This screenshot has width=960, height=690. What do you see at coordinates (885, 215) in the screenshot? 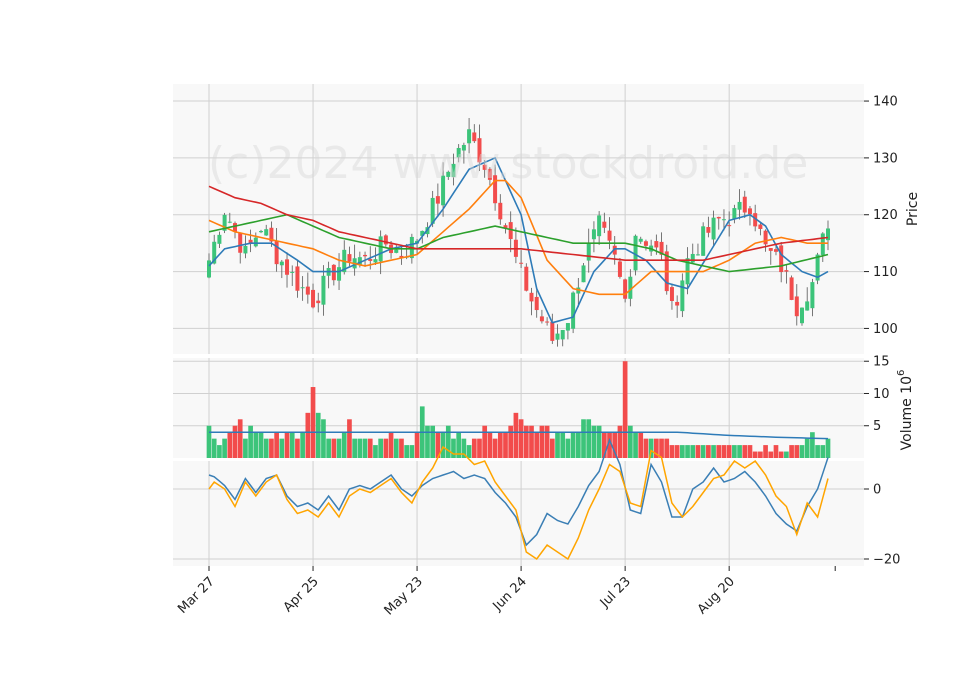
I see `price-y-tick-label: 120` at bounding box center [885, 215].